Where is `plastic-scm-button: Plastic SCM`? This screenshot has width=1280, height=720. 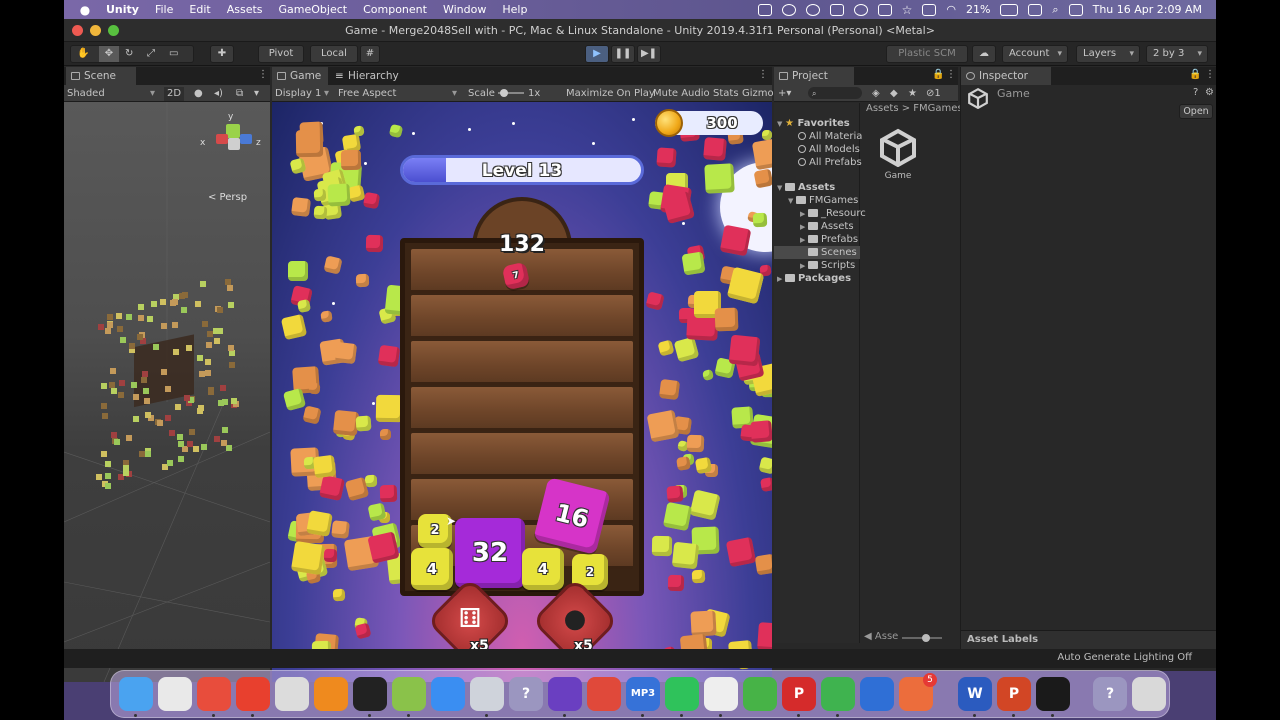
plastic-scm-button: Plastic SCM is located at coordinates (927, 54).